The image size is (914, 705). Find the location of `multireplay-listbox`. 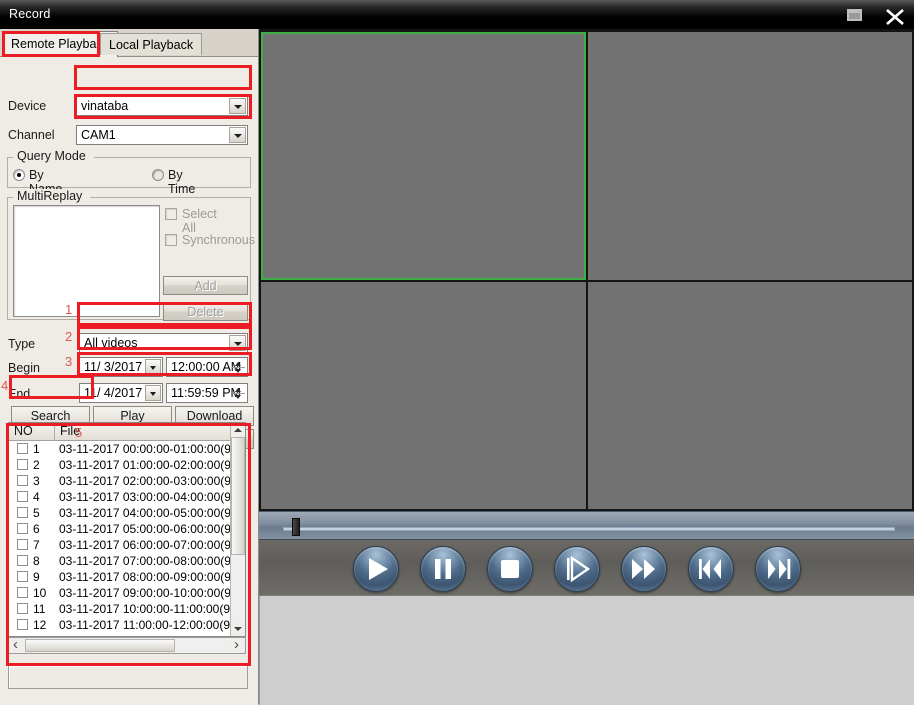

multireplay-listbox is located at coordinates (86, 261).